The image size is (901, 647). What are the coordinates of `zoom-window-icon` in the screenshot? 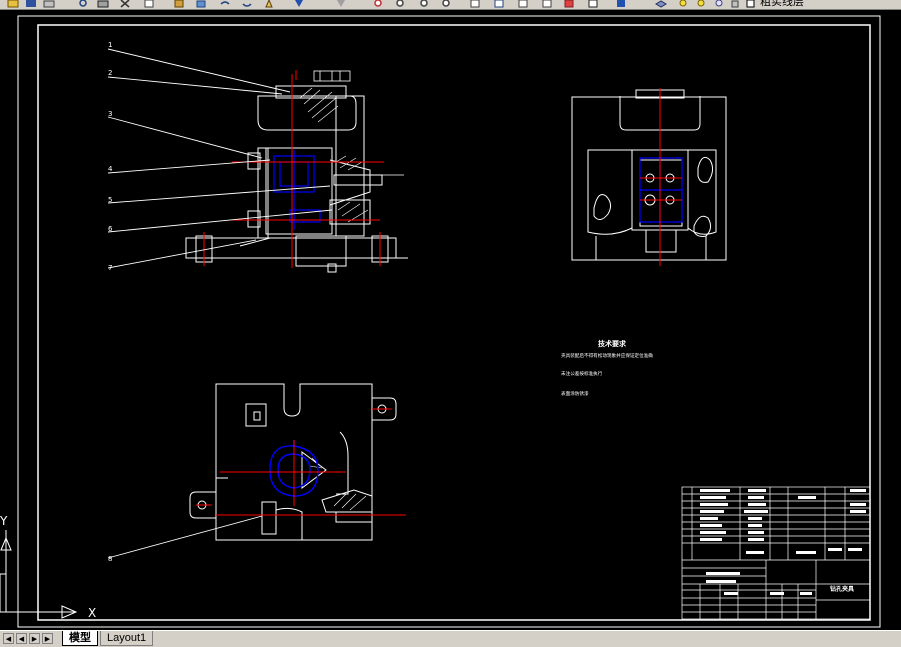 It's located at (341, 4).